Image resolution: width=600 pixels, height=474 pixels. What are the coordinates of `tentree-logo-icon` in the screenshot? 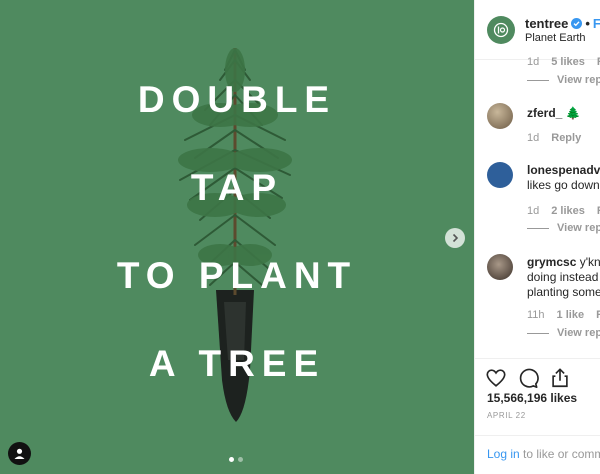 It's located at (501, 30).